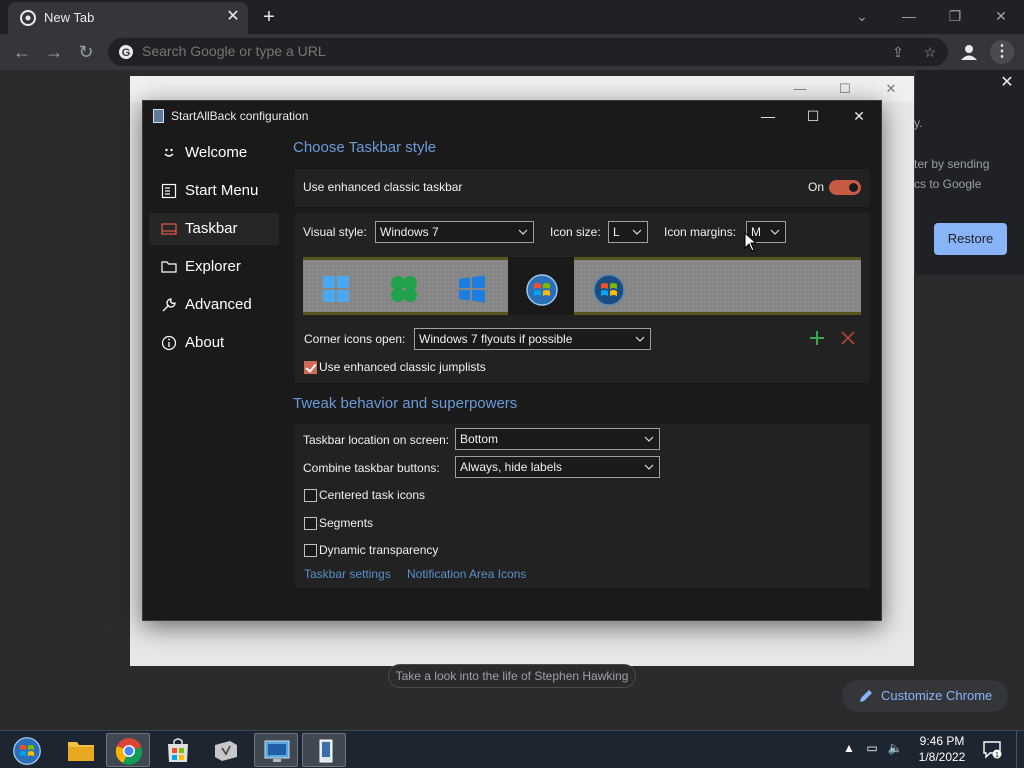  Describe the element at coordinates (608, 289) in the screenshot. I see `preview-windows-vista` at that location.